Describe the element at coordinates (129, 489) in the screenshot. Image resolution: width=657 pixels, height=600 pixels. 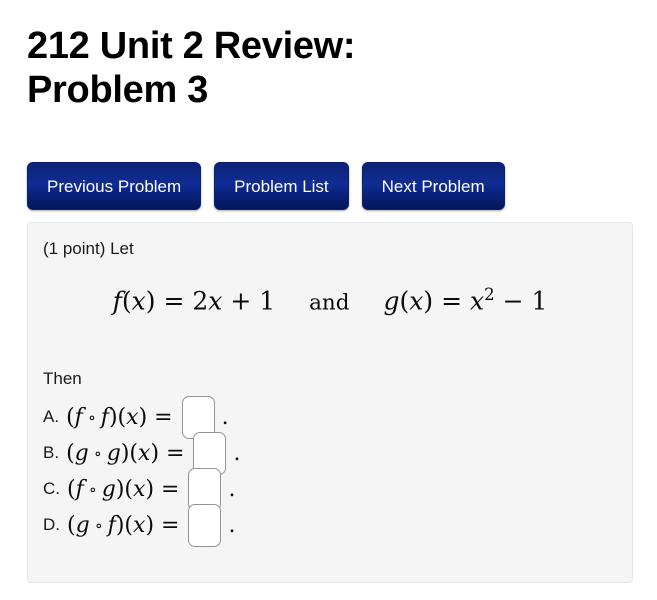
I see `expr-c-arg-open: (` at that location.